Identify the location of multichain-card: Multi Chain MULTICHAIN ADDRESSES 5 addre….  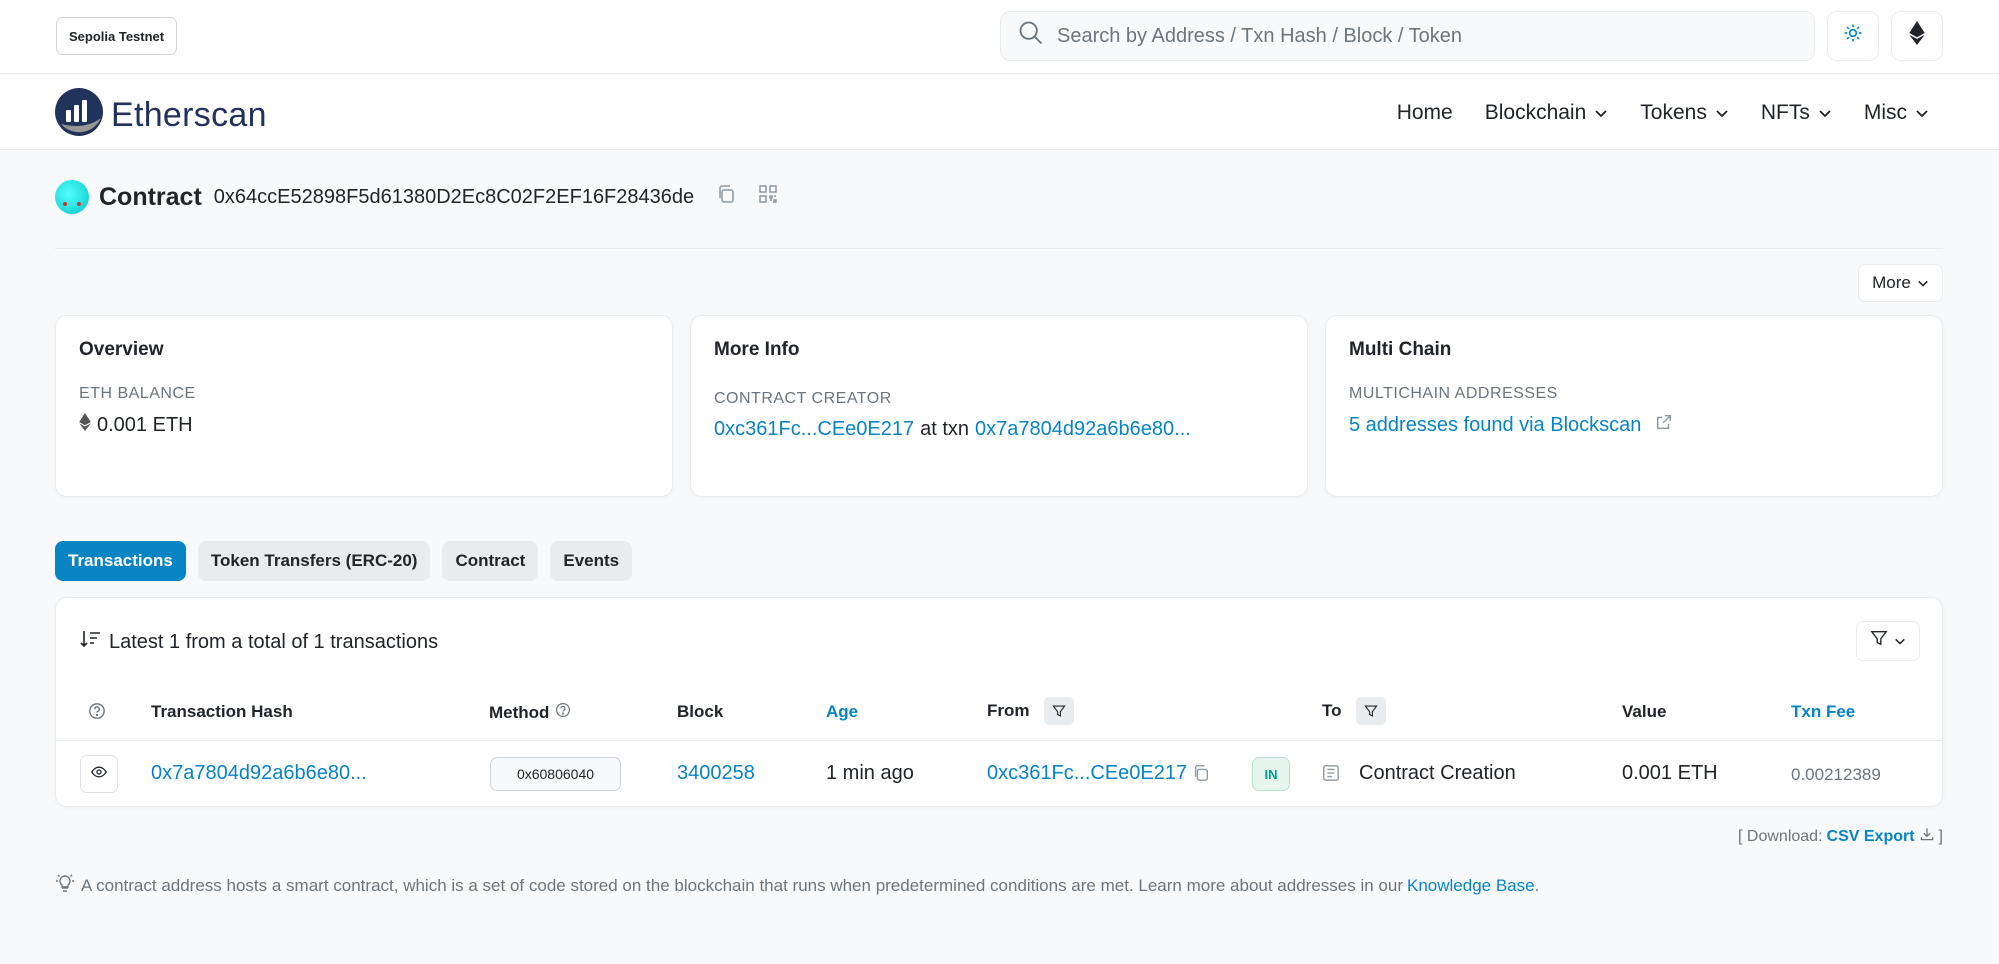
(1634, 406).